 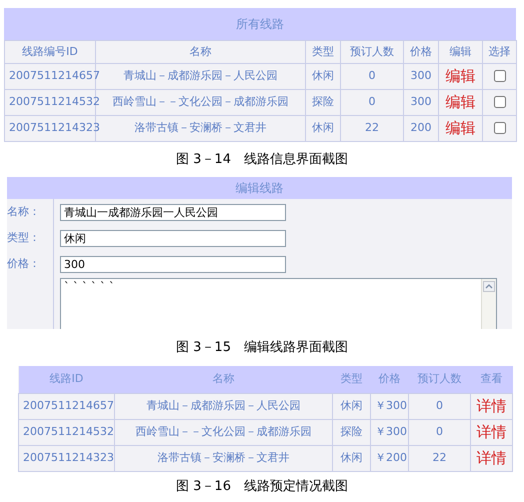 I want to click on panel-title: 所有线路, so click(x=260, y=24).